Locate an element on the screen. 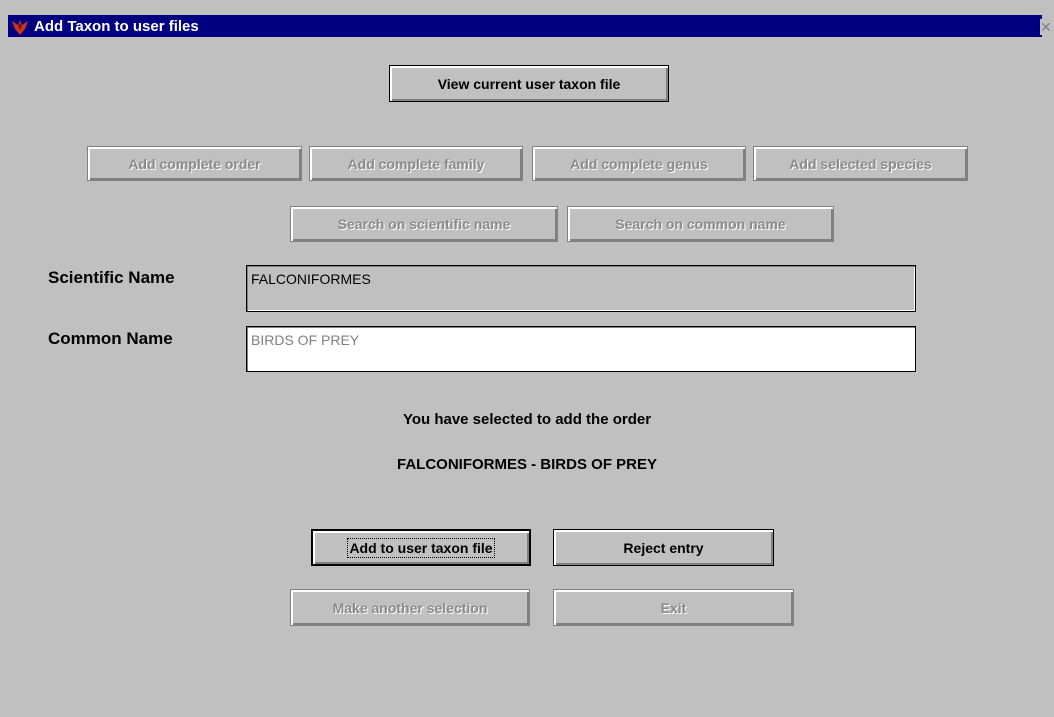  add-complete-family-button: Add complete family is located at coordinates (416, 163).